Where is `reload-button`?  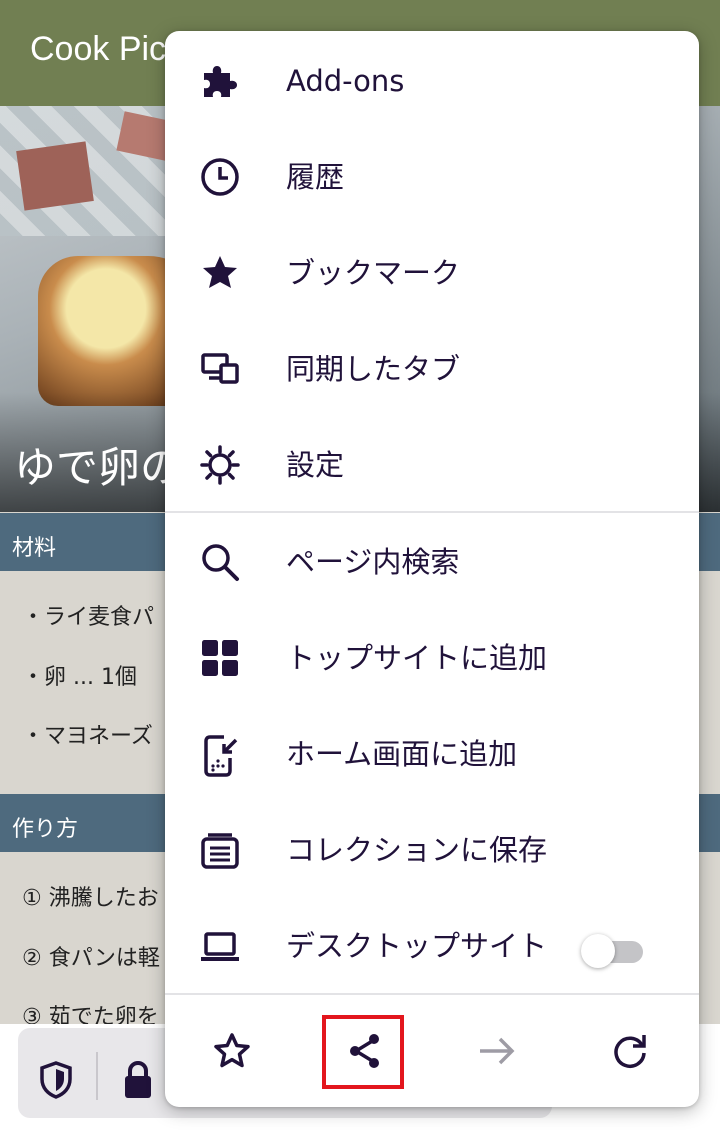 reload-button is located at coordinates (630, 1051).